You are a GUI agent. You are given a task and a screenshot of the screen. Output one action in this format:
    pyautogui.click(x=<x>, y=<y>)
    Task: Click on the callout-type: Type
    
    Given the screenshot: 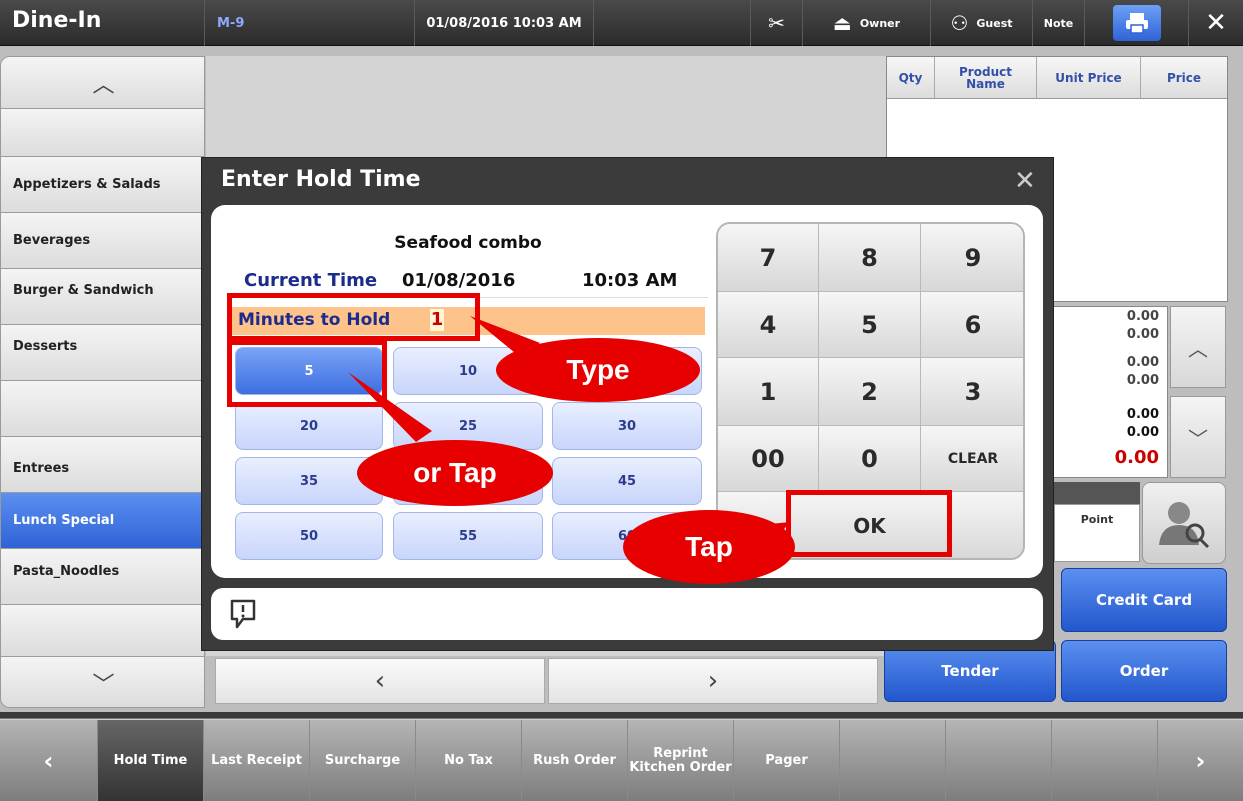 What is the action you would take?
    pyautogui.click(x=598, y=370)
    